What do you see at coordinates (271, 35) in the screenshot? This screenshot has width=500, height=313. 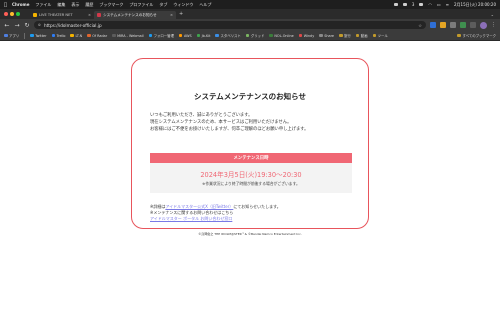 I see `nol-icon` at bounding box center [271, 35].